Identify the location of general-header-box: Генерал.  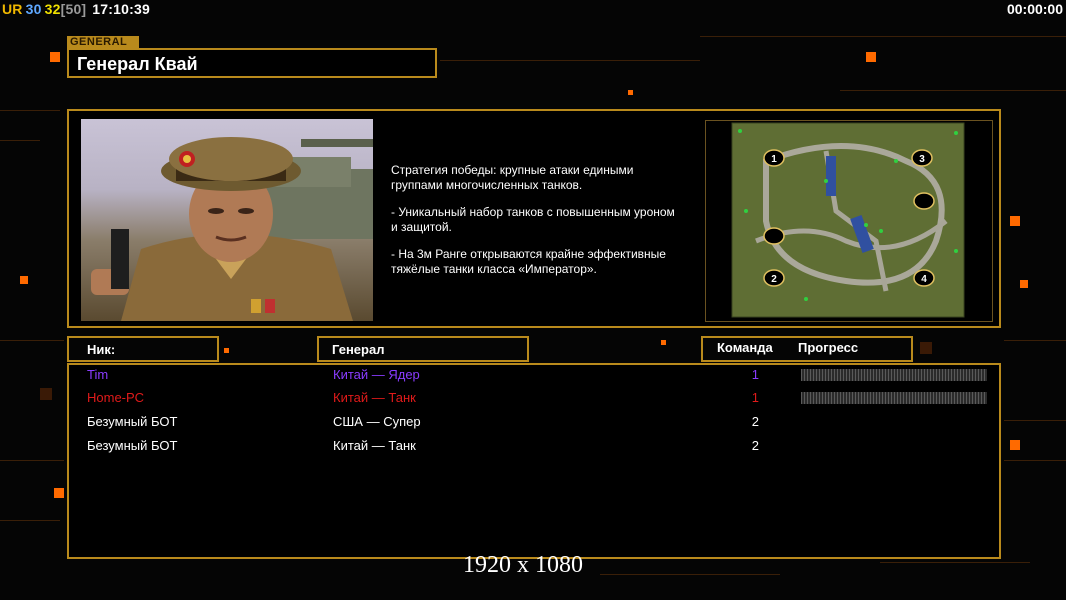
(423, 349).